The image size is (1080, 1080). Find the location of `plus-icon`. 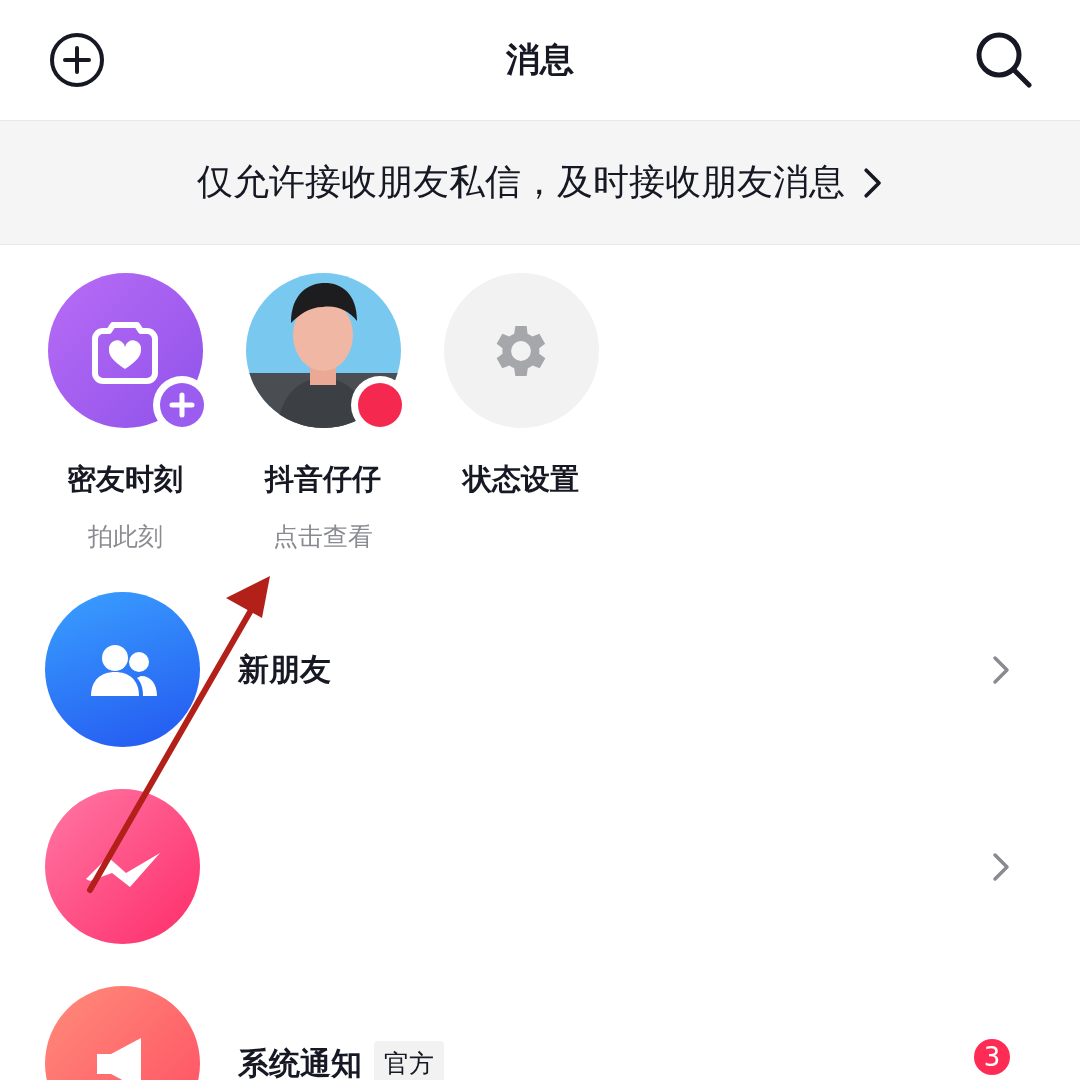

plus-icon is located at coordinates (181, 405).